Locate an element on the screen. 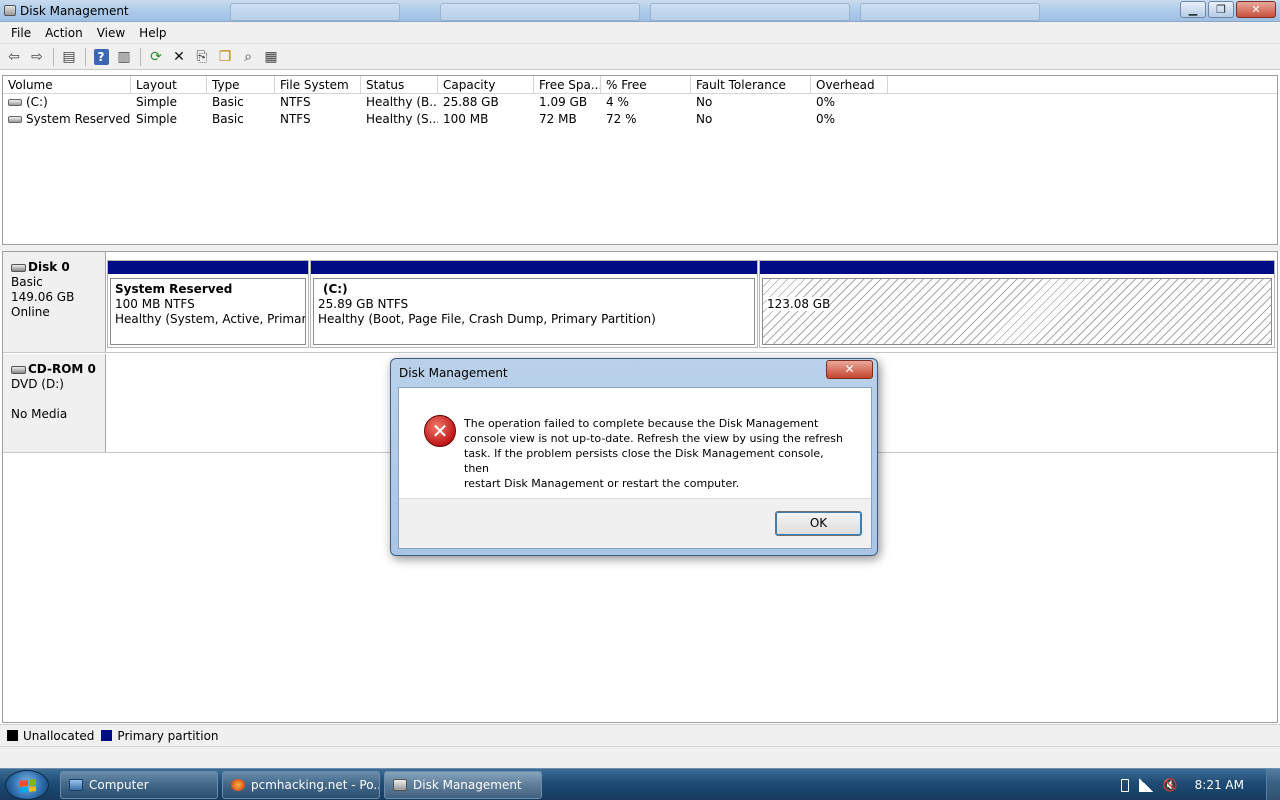  disk-size: 149.06 GB is located at coordinates (43, 297).